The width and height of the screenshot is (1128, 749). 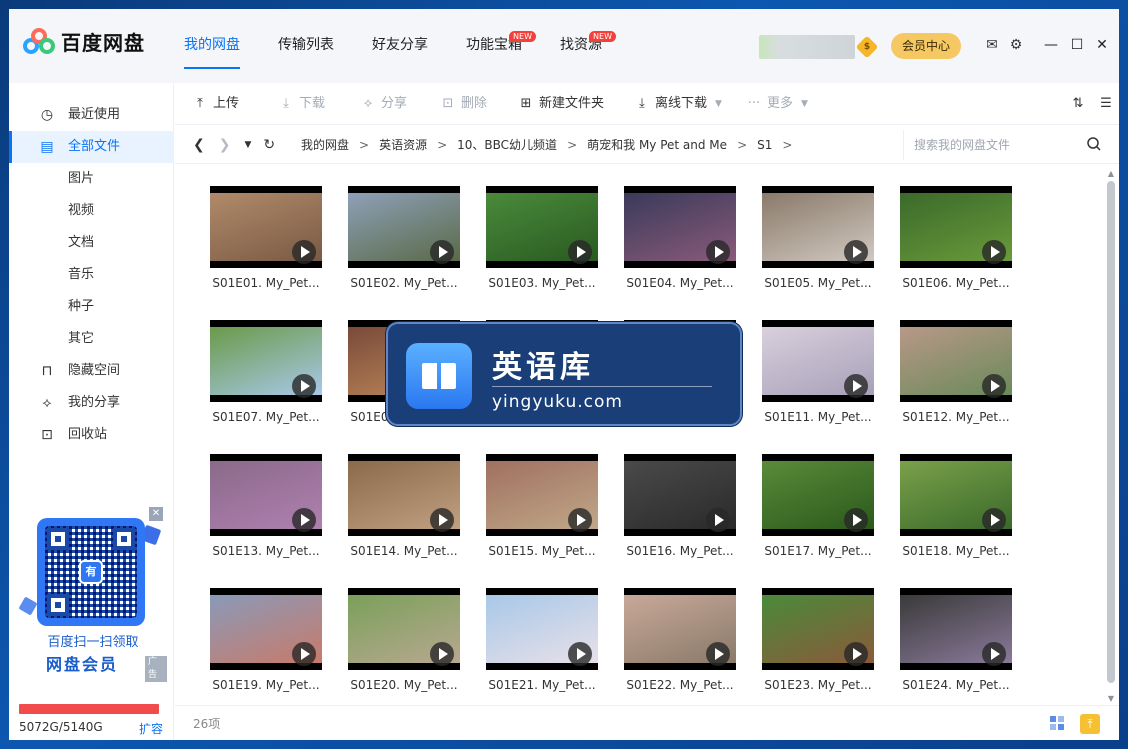 What do you see at coordinates (1077, 45) in the screenshot?
I see `maximize-icon: ☐` at bounding box center [1077, 45].